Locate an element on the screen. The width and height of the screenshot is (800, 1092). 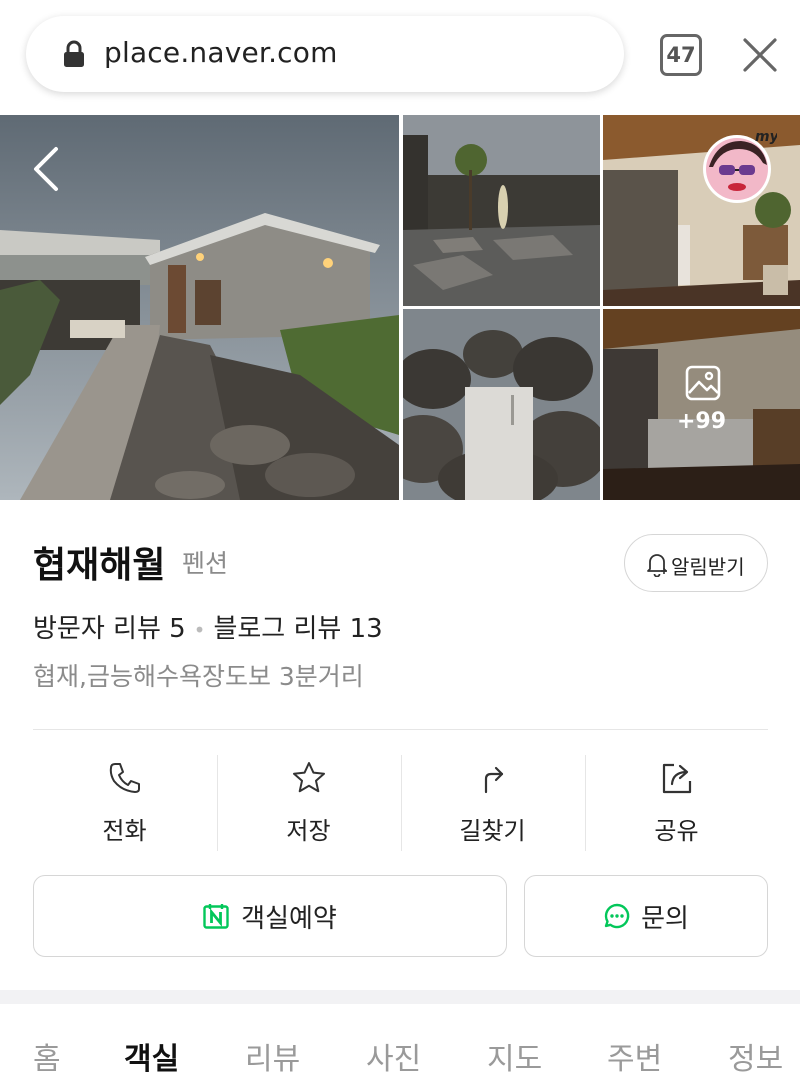
tab-count-button: 47 is located at coordinates (681, 55).